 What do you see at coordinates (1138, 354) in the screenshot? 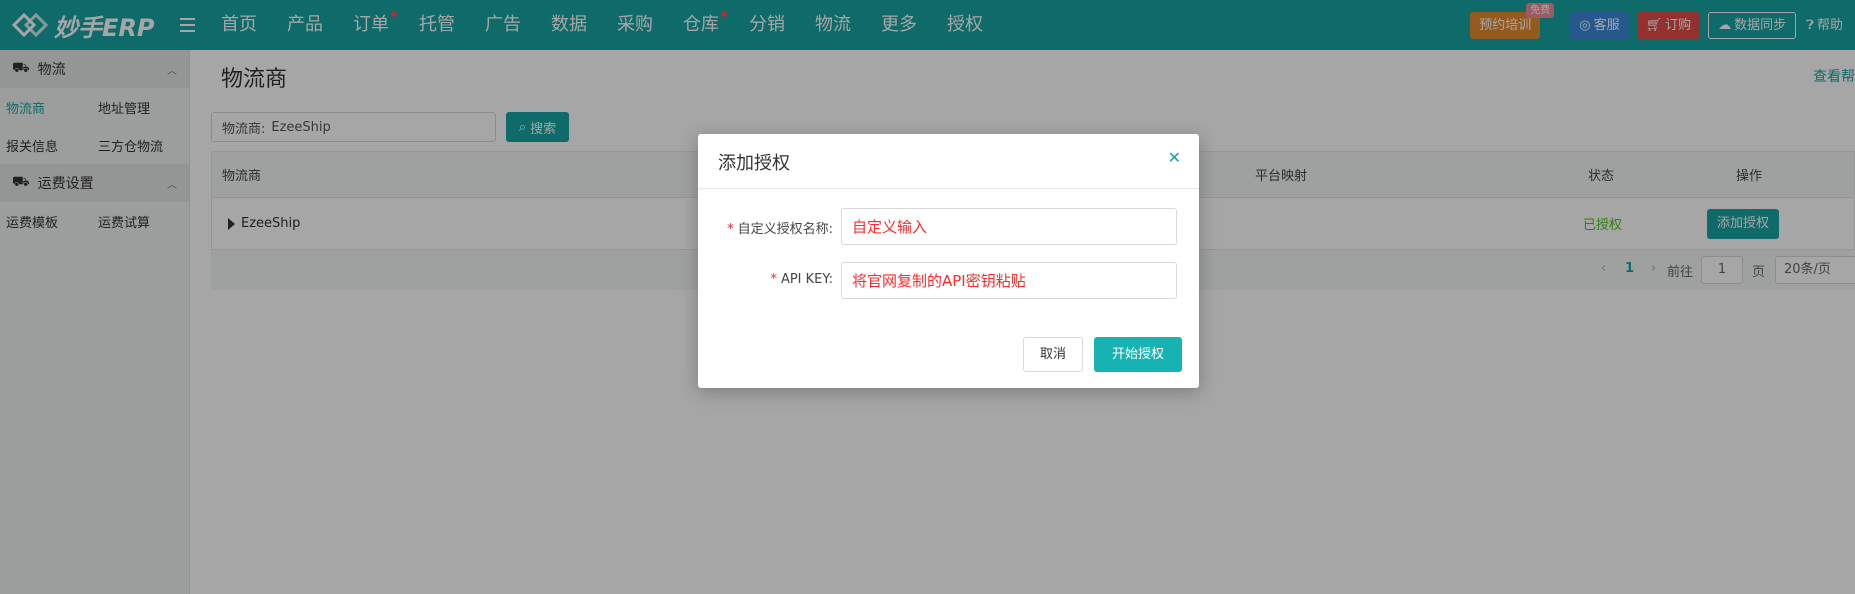
I see `start-auth-button: 开始授权` at bounding box center [1138, 354].